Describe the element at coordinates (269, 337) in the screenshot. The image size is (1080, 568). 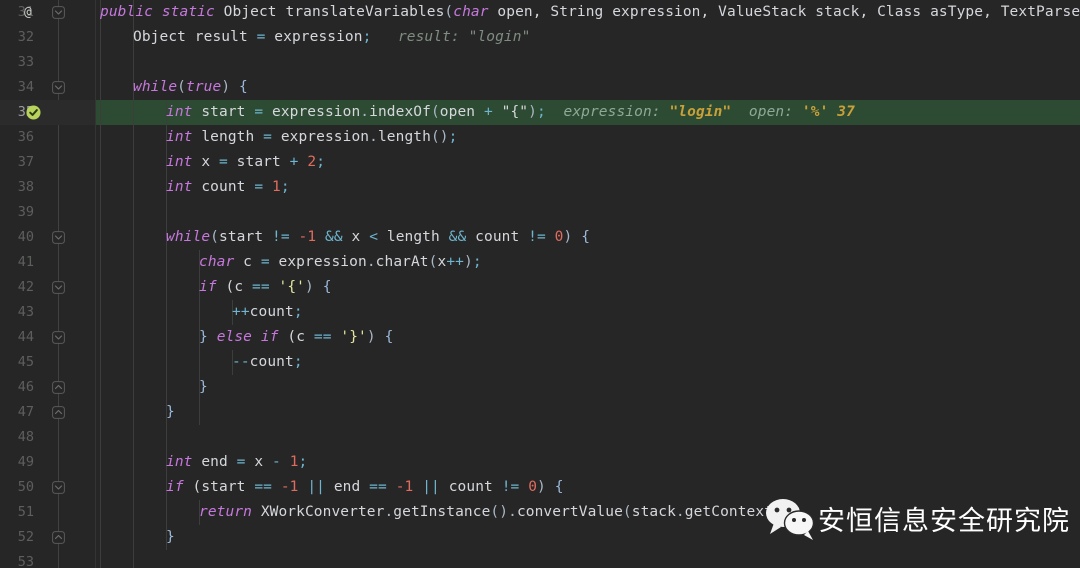
I see `code-token: if` at that location.